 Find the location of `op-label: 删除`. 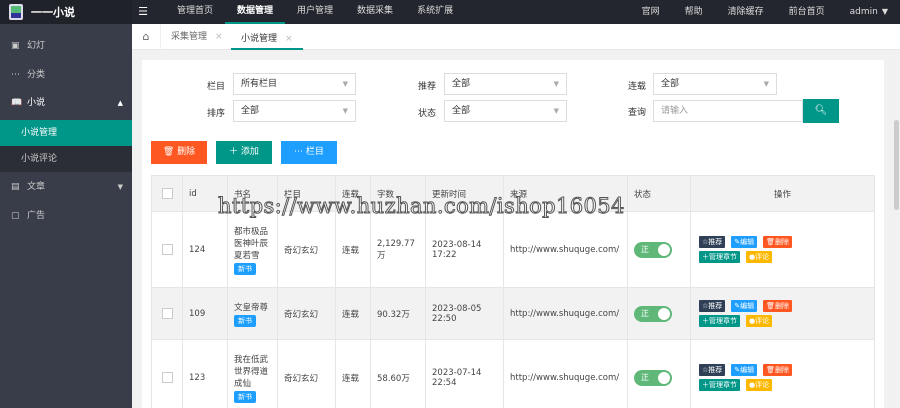

op-label: 删除 is located at coordinates (782, 306).